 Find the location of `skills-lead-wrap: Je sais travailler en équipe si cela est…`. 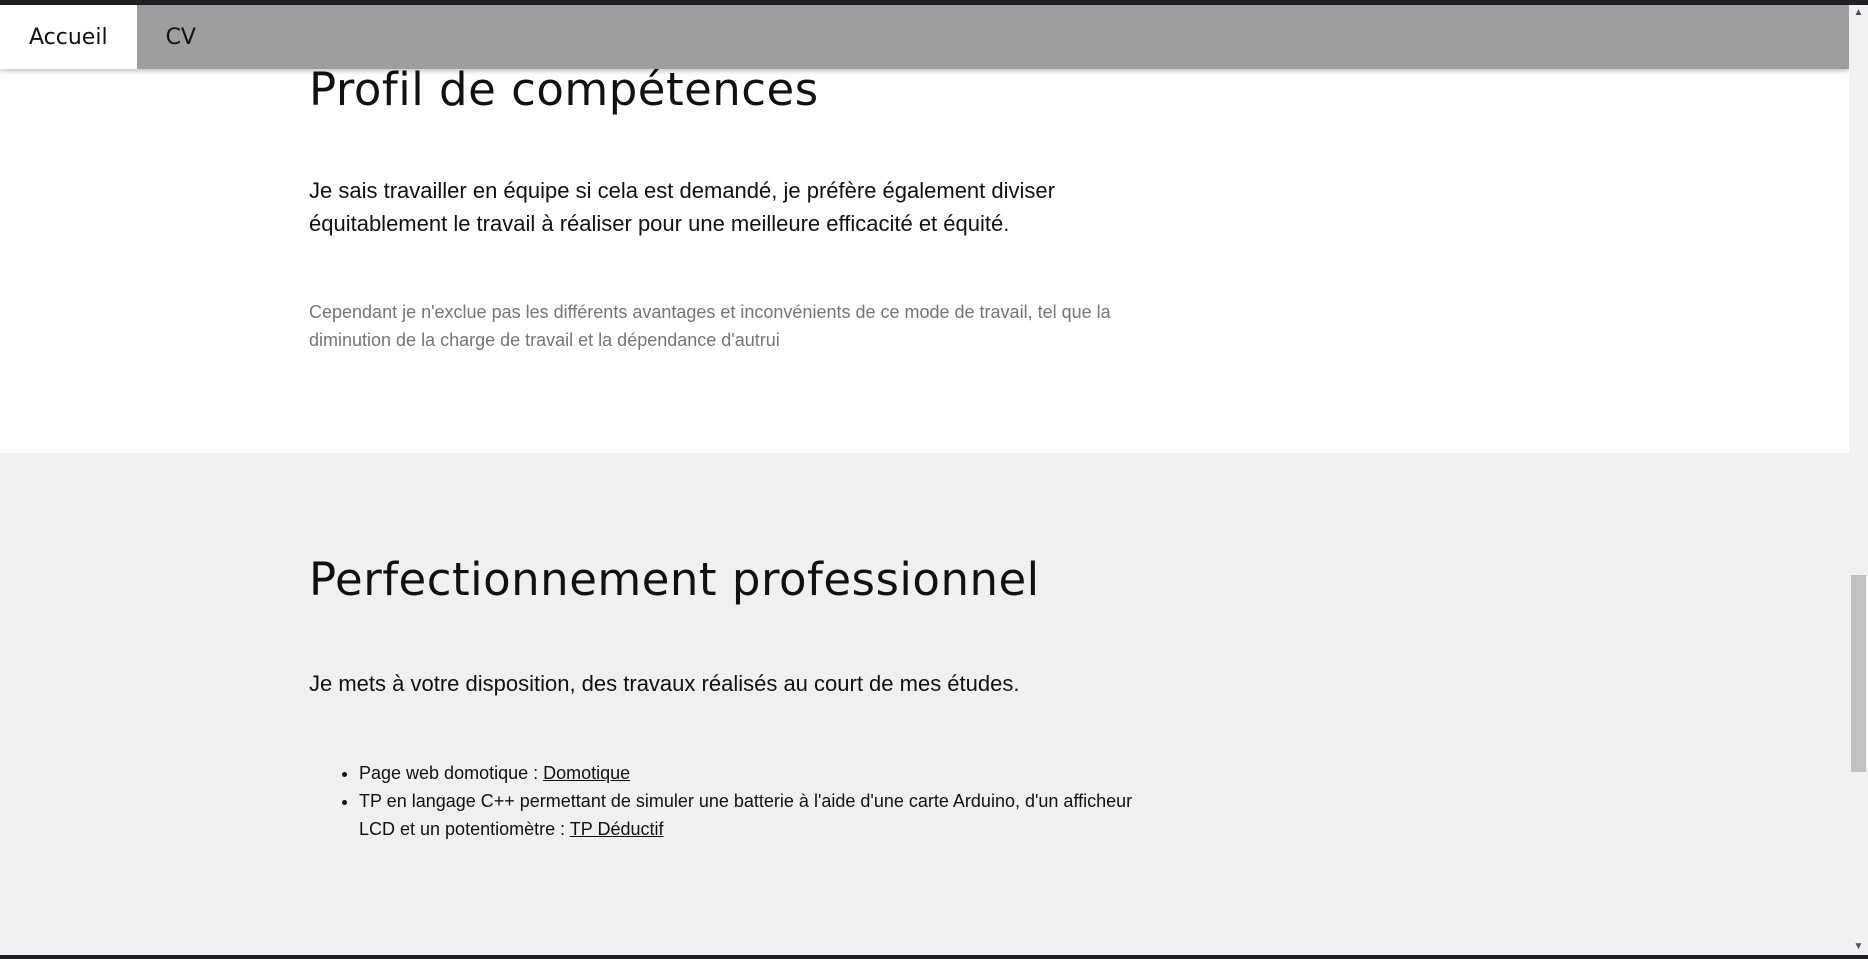

skills-lead-wrap: Je sais travailler en équipe si cela est… is located at coordinates (709, 207).